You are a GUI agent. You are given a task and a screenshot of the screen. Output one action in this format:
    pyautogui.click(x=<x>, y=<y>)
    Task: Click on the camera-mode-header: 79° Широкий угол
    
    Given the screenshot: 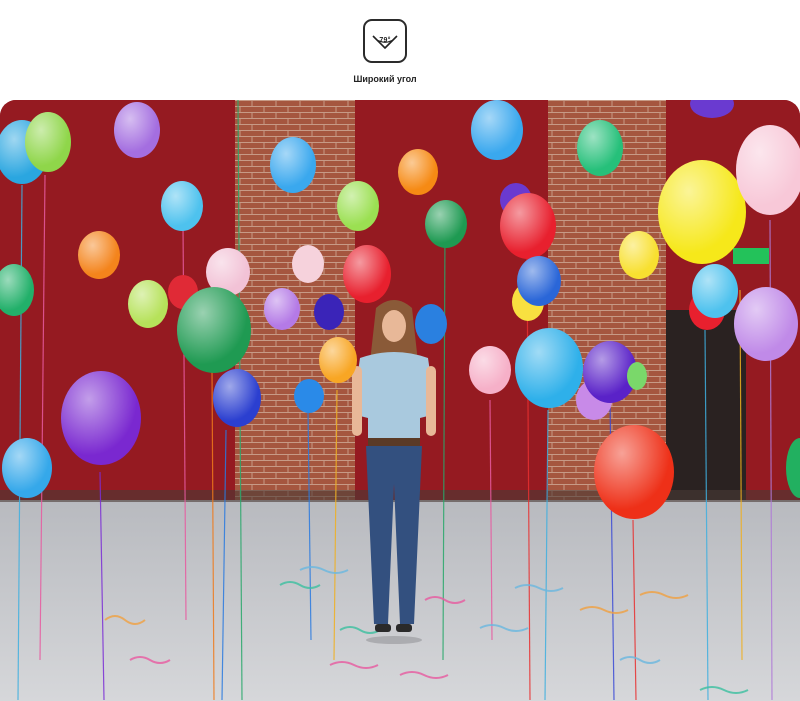 What is the action you would take?
    pyautogui.click(x=400, y=50)
    